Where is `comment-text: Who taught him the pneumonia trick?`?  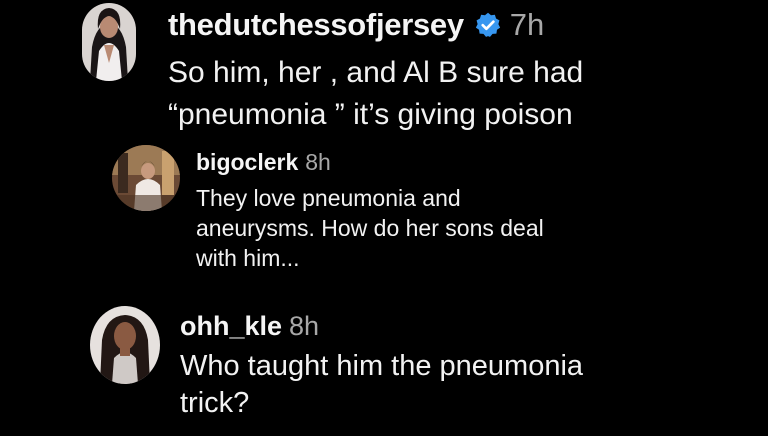
comment-text: Who taught him the pneumonia trick? is located at coordinates (382, 384).